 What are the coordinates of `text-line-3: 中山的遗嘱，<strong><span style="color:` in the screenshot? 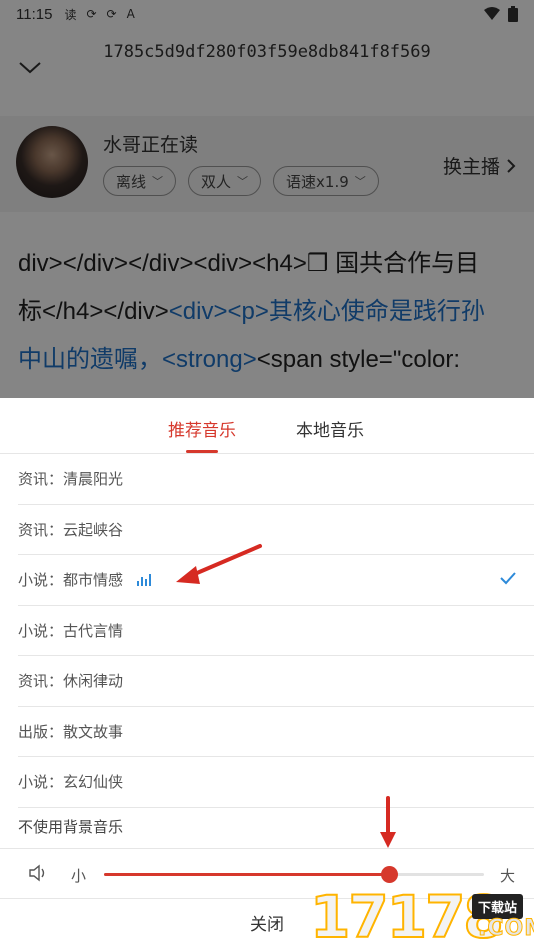 It's located at (270, 360).